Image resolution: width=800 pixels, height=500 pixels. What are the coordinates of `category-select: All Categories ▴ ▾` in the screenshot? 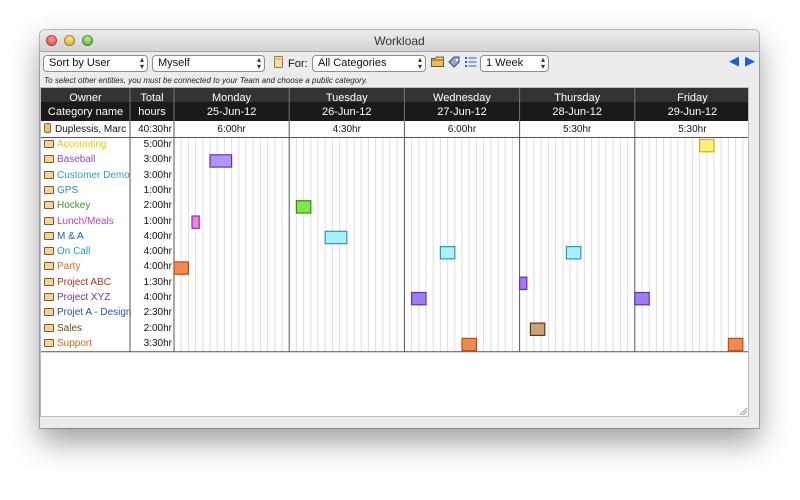 It's located at (369, 63).